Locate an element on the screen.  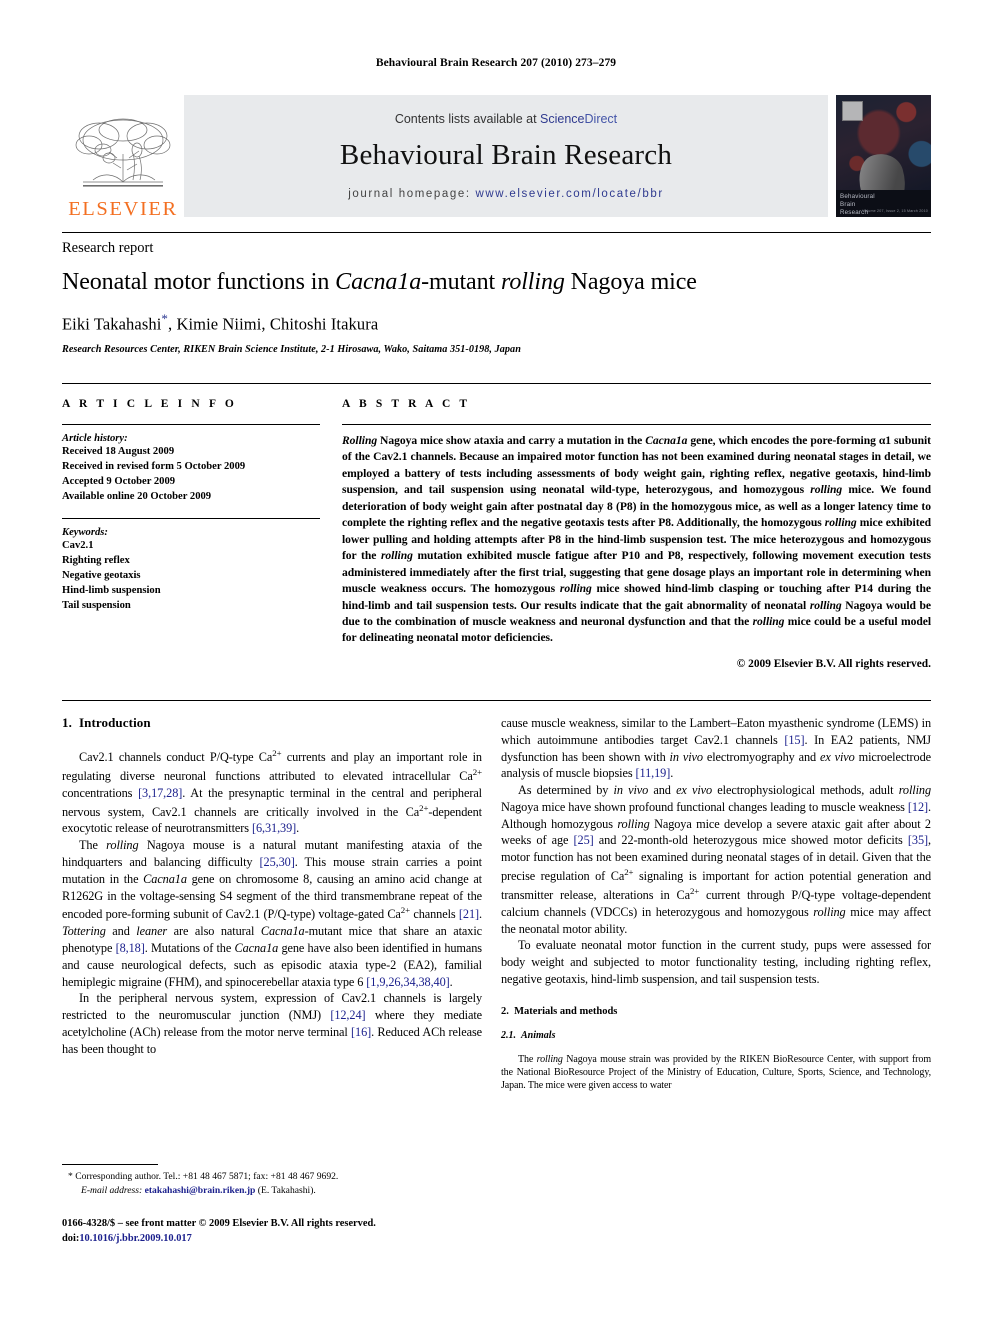
citation-reference: [25] is located at coordinates (584, 840).